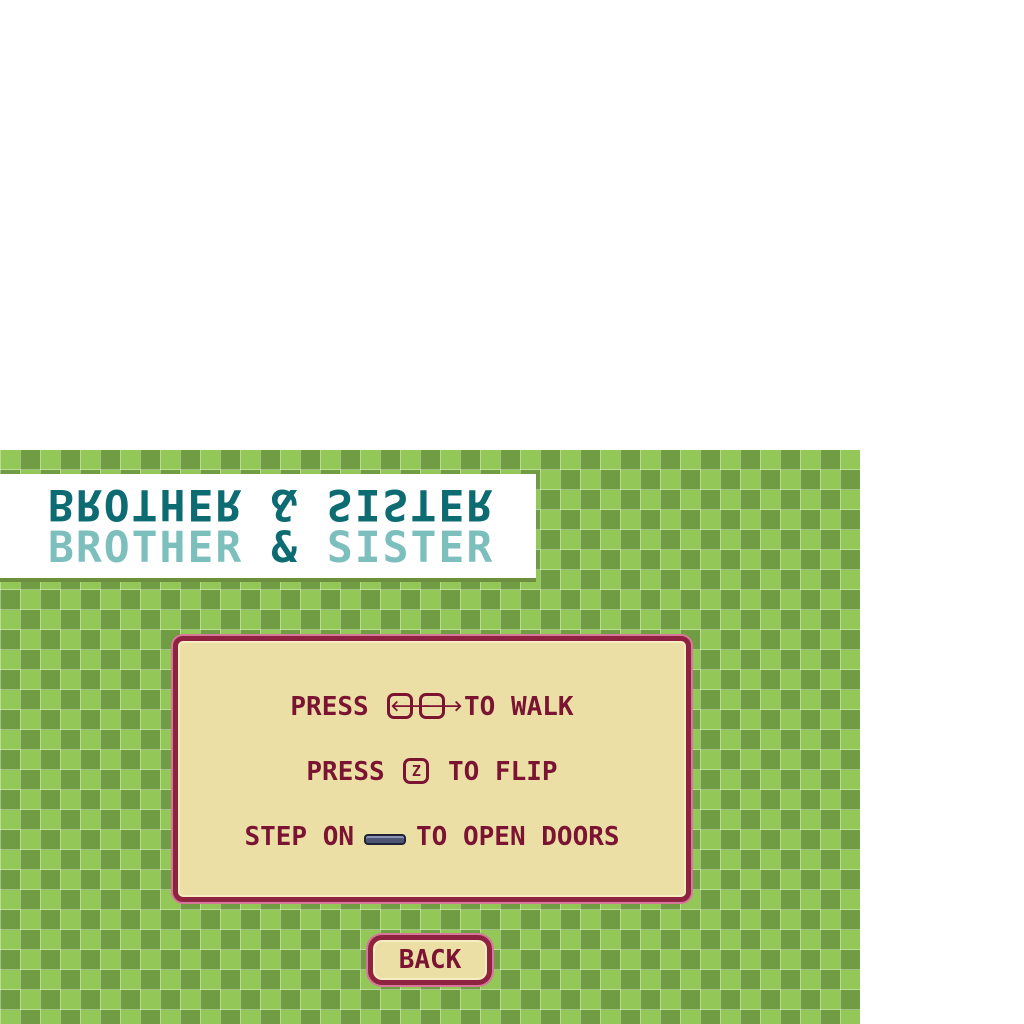 Image resolution: width=1024 pixels, height=1024 pixels. I want to click on title-reflection: BROTHER & SISTER, so click(271, 504).